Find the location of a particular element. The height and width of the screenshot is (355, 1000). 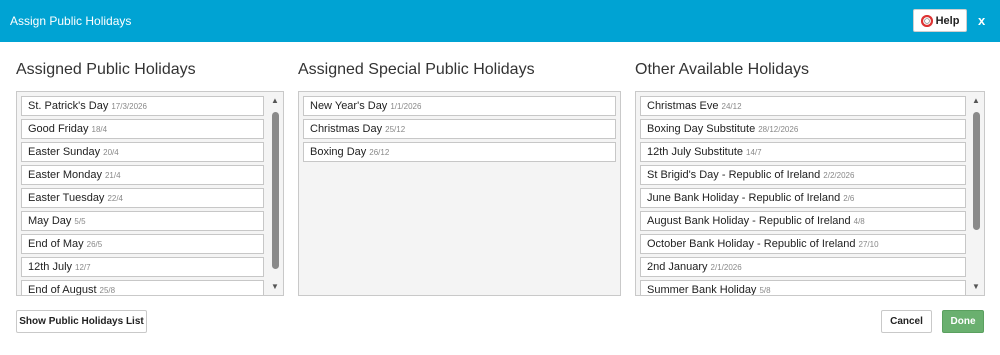

holiday-name: Summer Bank Holiday is located at coordinates (702, 290).